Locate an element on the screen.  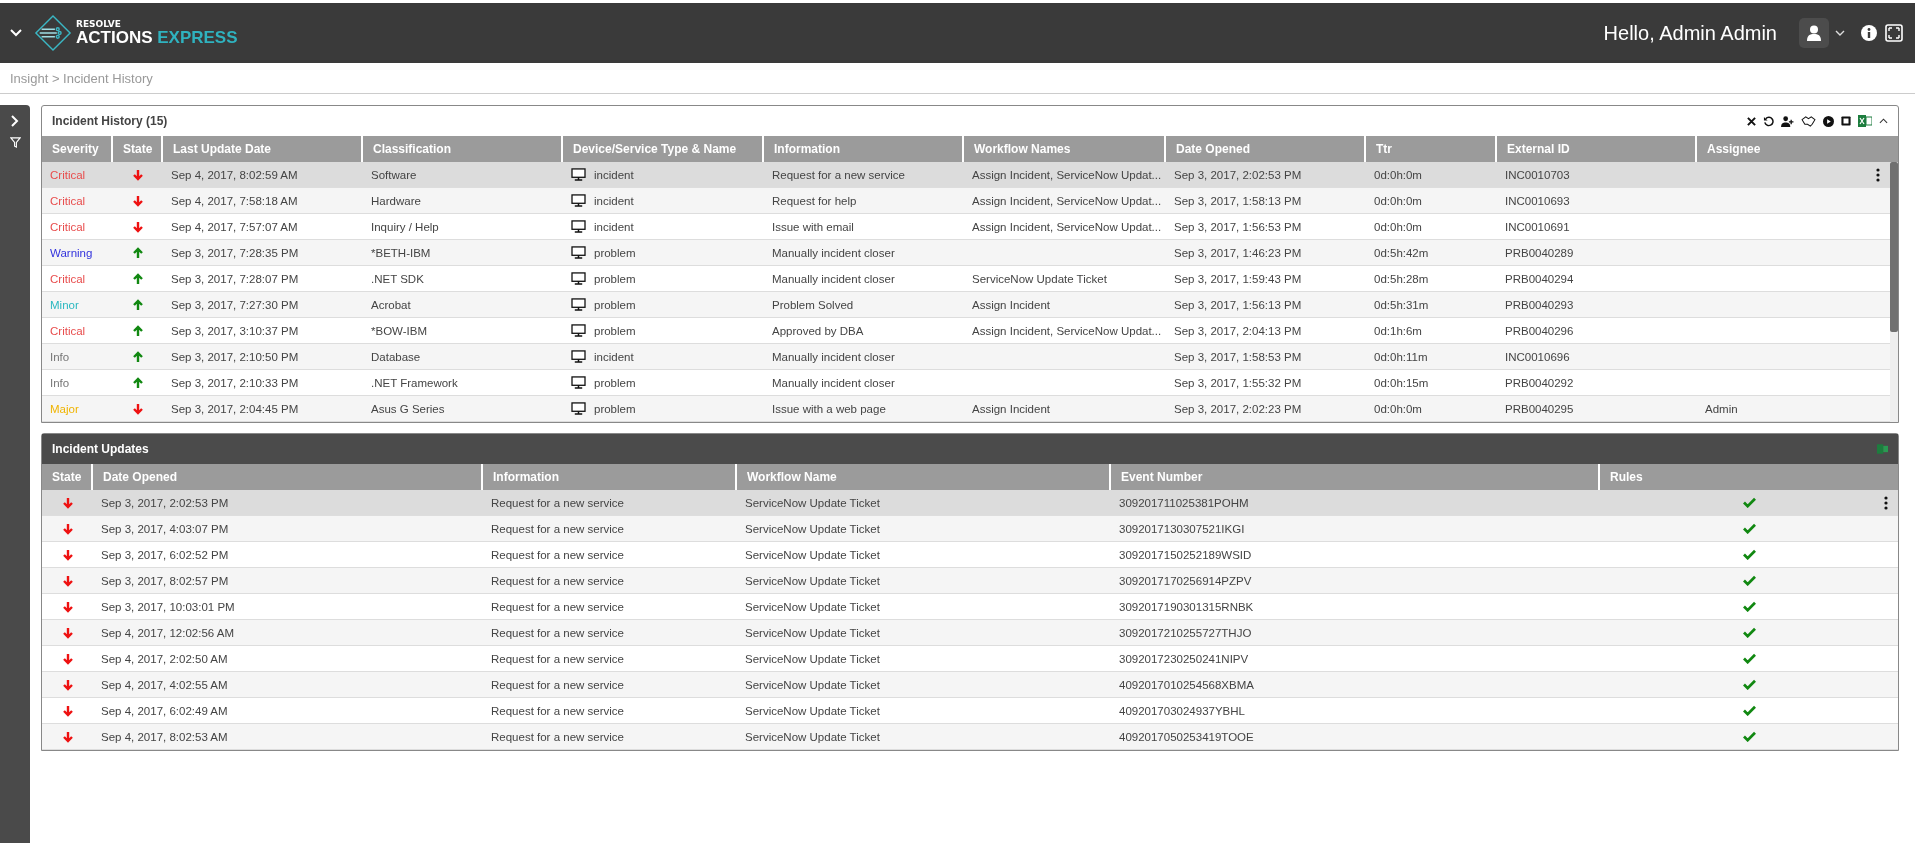
table-row: Info Sep 3, 2017, 2:10:50 PM Database incident Manually incident closer Sep 3, 2017, 1:58:53 PM 0d:0h:11m INC0010696 is located at coordinates (966, 357).